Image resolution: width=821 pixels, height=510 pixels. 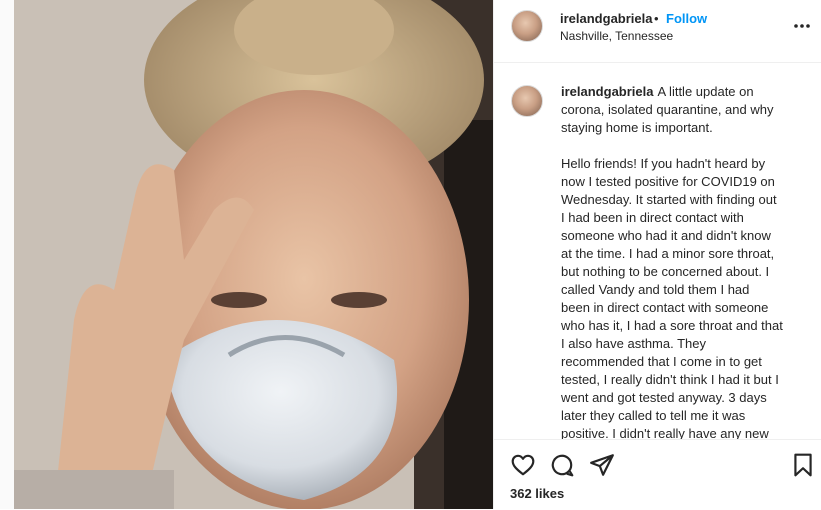 What do you see at coordinates (7, 254) in the screenshot?
I see `page-background-strip` at bounding box center [7, 254].